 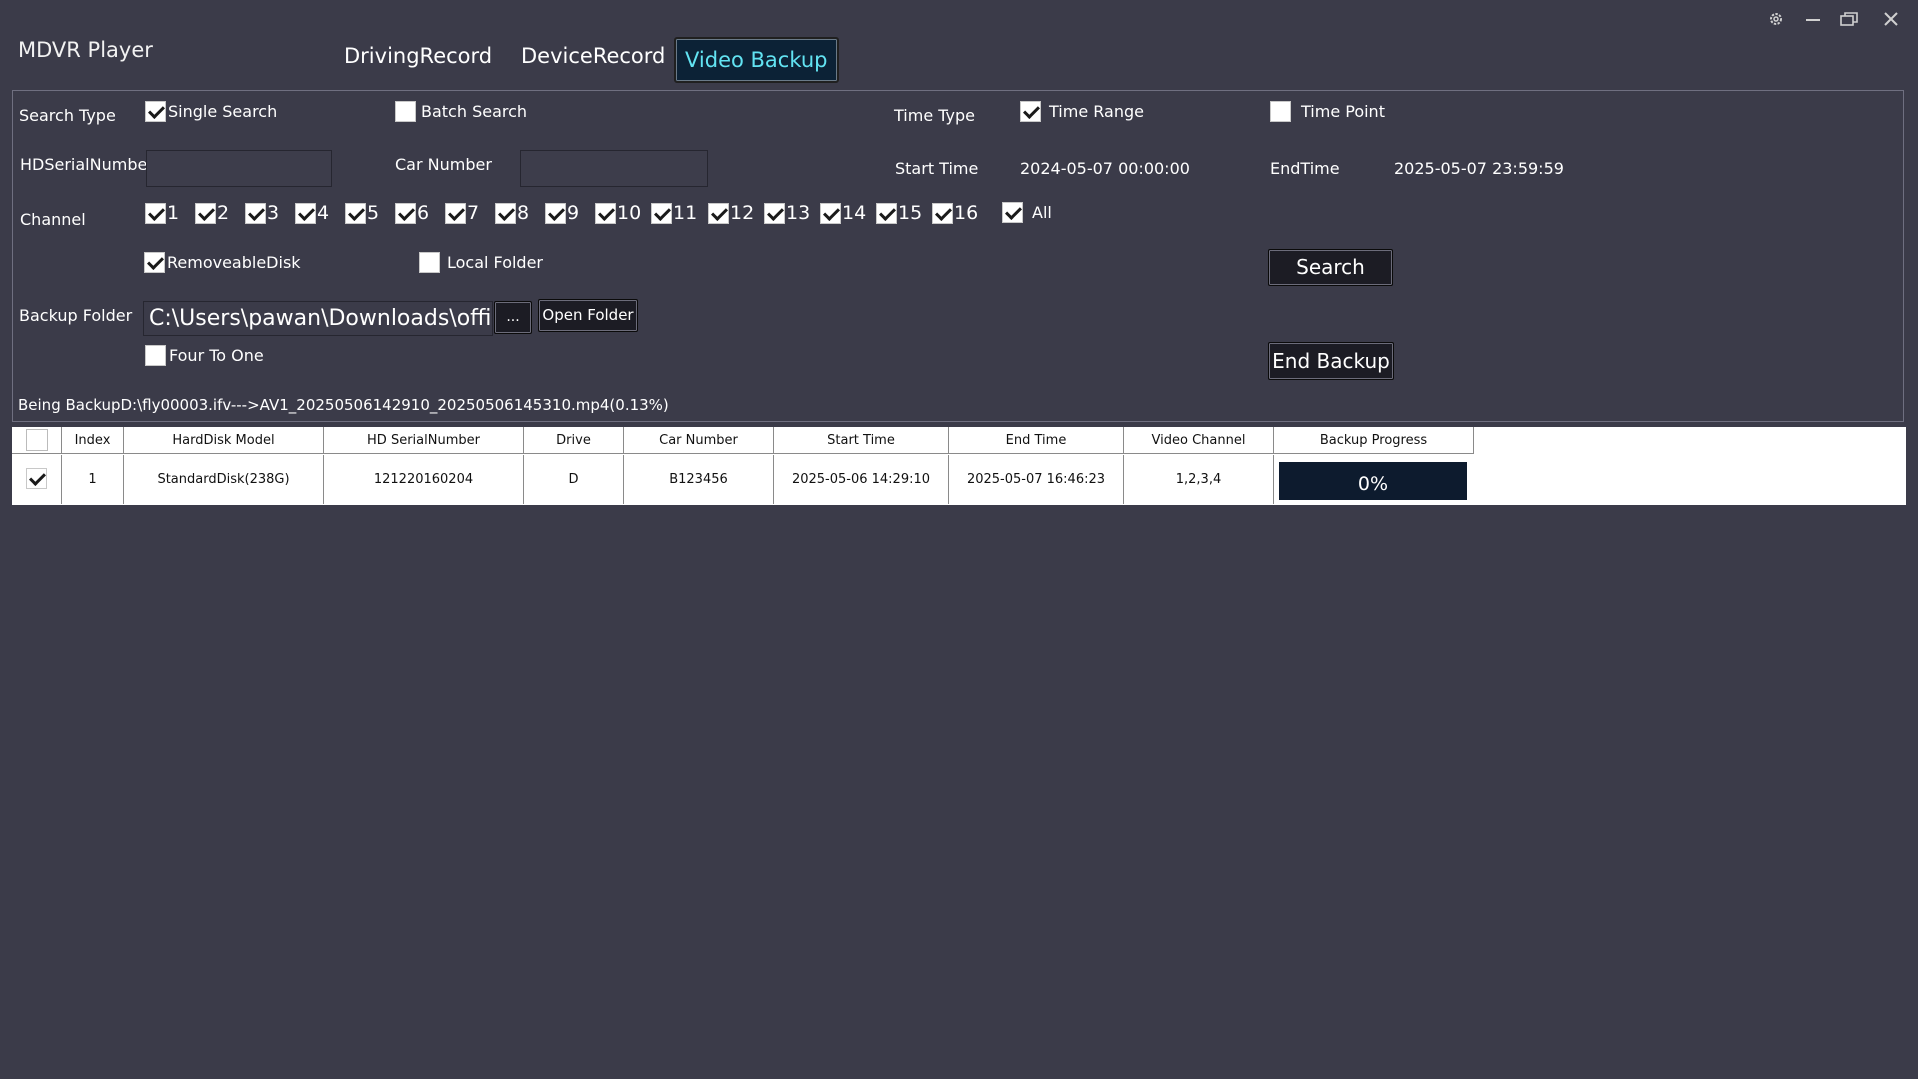 What do you see at coordinates (323, 213) in the screenshot?
I see `channel-4-label: 4` at bounding box center [323, 213].